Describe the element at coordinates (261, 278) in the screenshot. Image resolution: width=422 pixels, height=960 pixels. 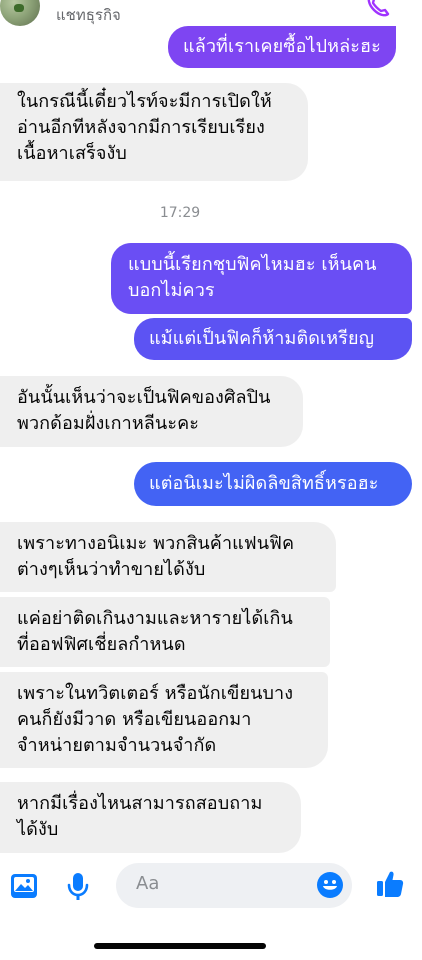
I see `message-bubble-outgoing: แบบนี้เรียกชุบฟิคไหมฮะ เห็นคน บอกไม่ควร` at that location.